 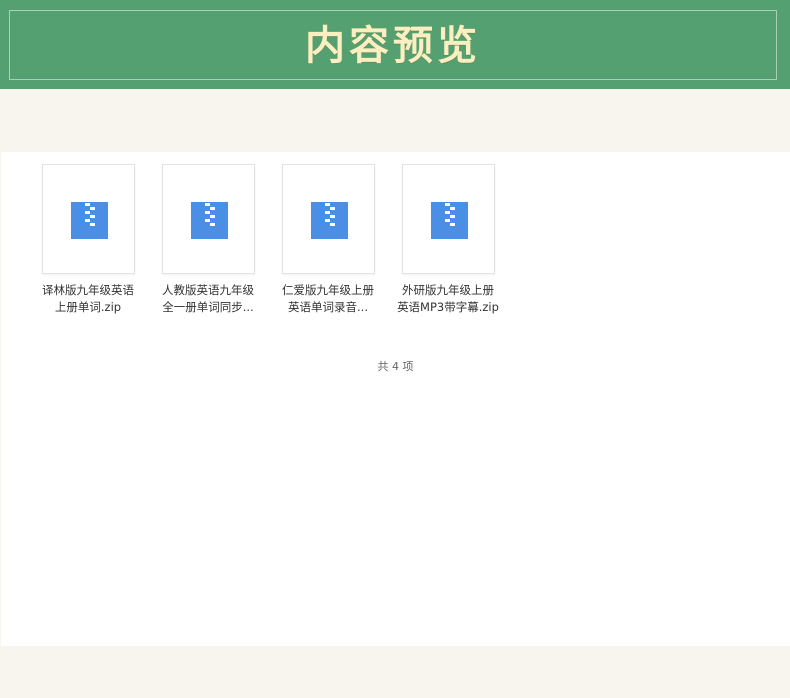 I want to click on file-name: 译林版九年级英语 上册单词.zip, so click(x=88, y=299).